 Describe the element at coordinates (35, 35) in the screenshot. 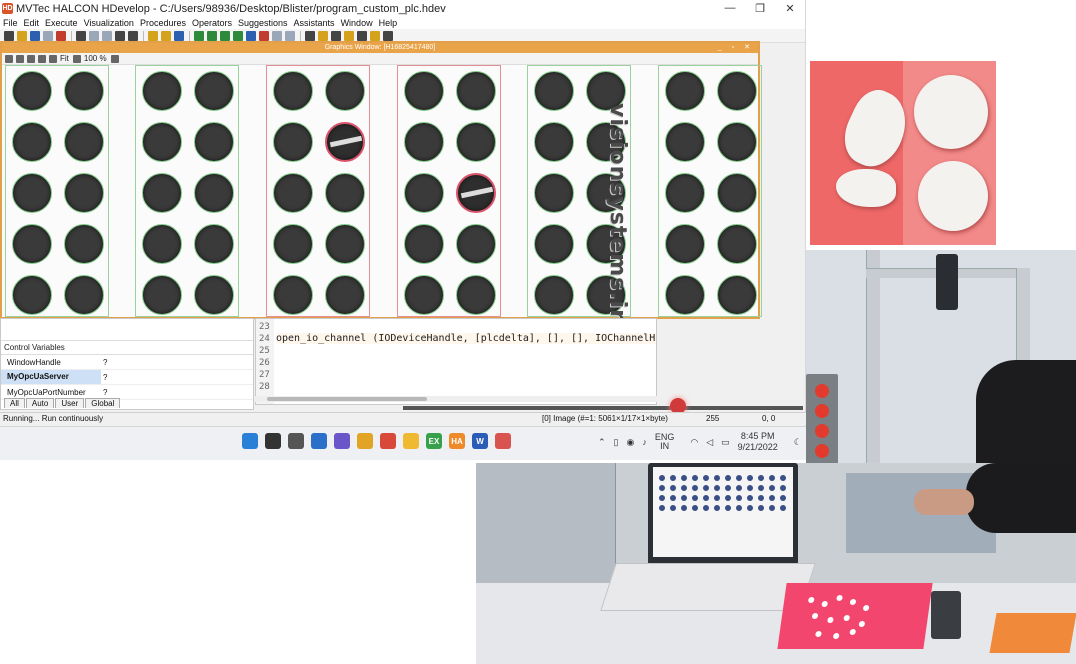

I see `save-icon` at that location.